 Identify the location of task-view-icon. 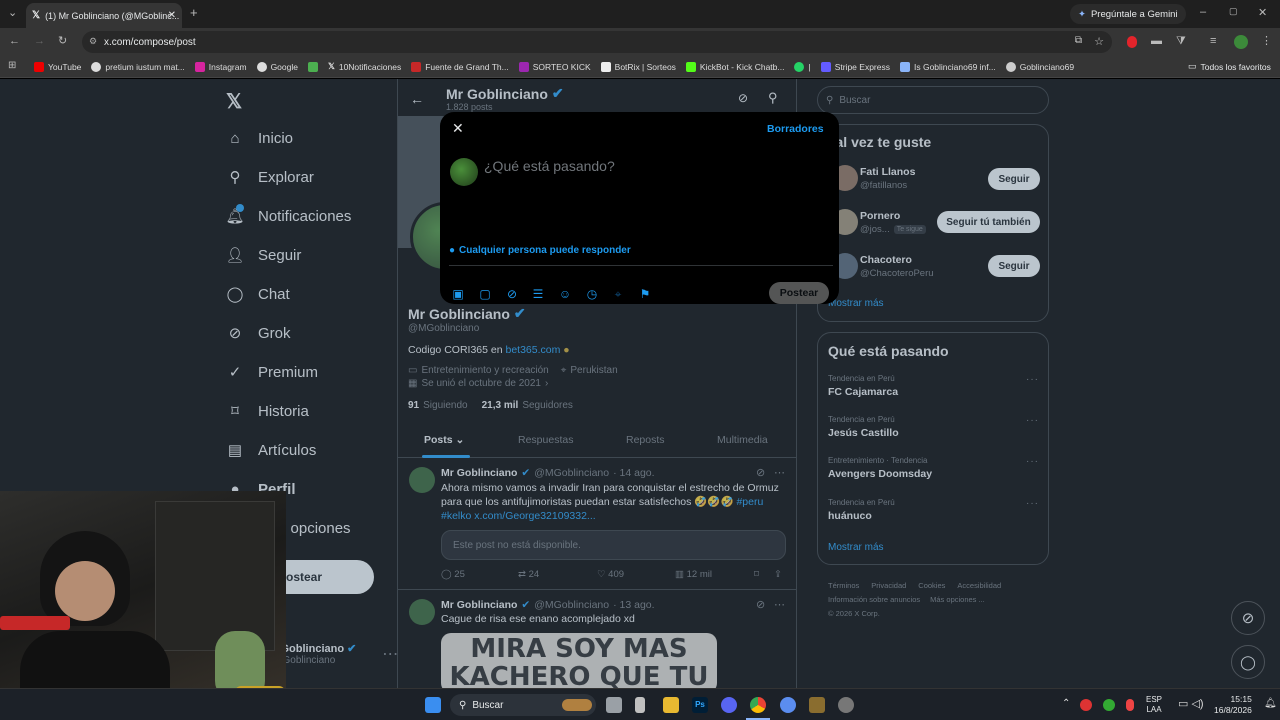
(614, 705).